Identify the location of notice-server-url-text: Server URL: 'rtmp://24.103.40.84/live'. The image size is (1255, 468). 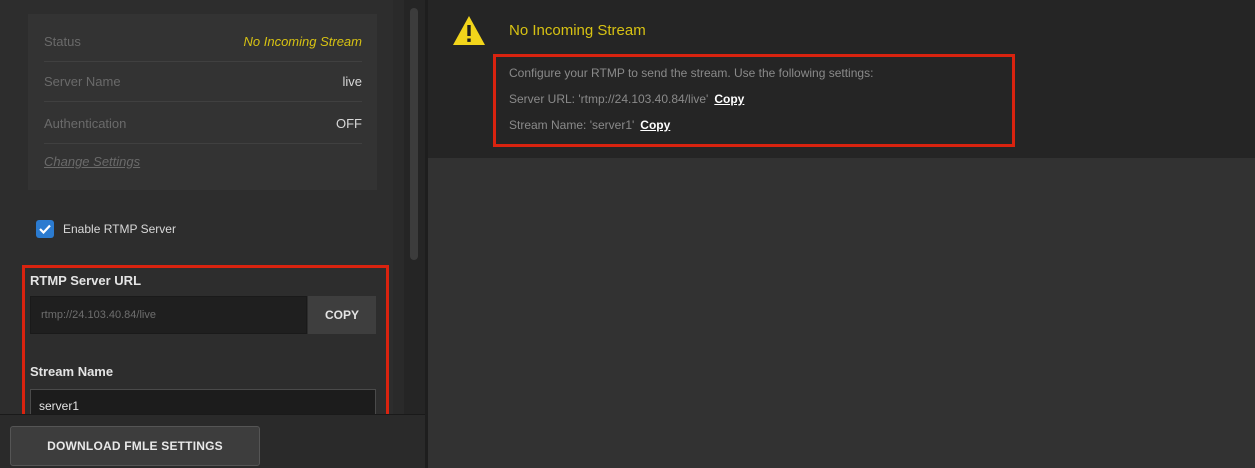
(609, 99).